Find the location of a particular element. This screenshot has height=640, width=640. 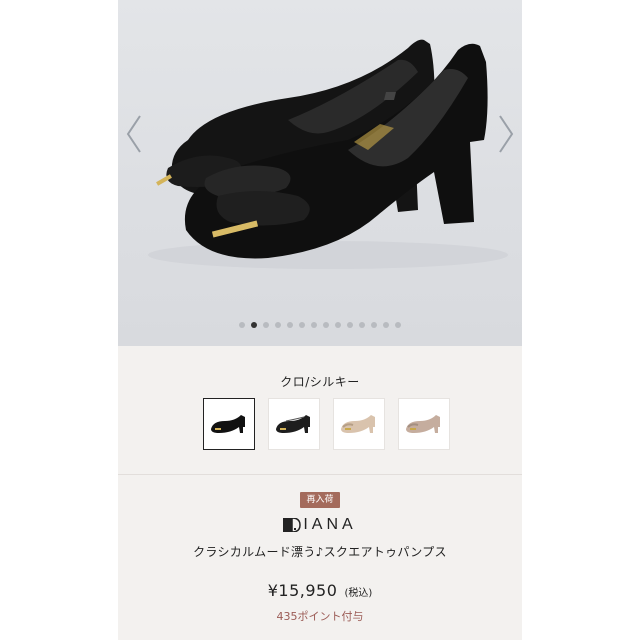

black-suede-pump-icon is located at coordinates (228, 424).